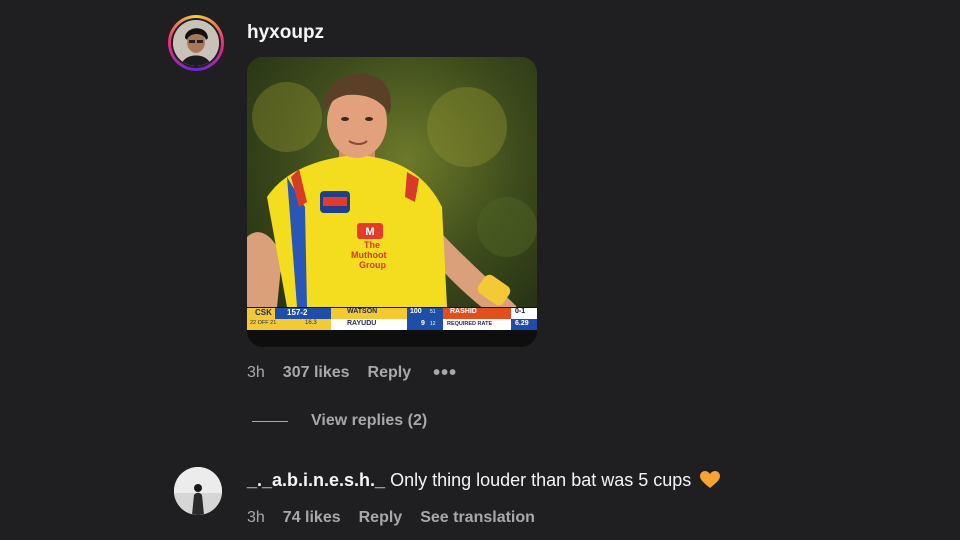 The height and width of the screenshot is (540, 960). I want to click on sponsor-line-3: Group, so click(372, 265).